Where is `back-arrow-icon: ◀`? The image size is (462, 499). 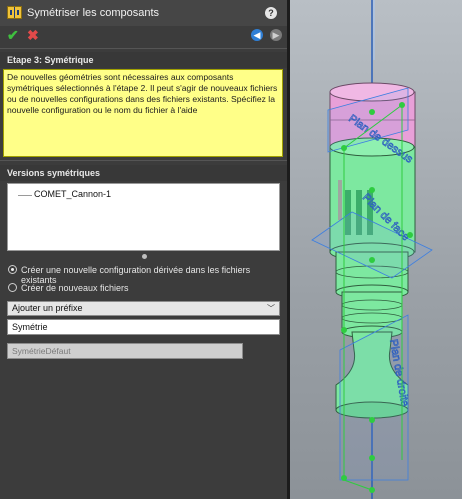 back-arrow-icon: ◀ is located at coordinates (257, 35).